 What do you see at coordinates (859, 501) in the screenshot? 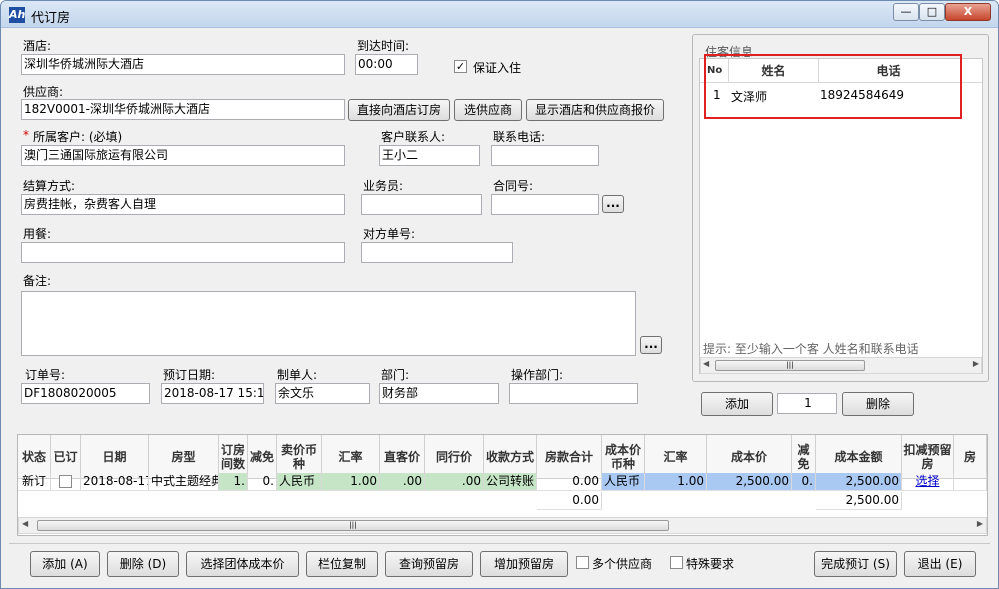
I see `sum-cost-amount: 2,500.00` at bounding box center [859, 501].